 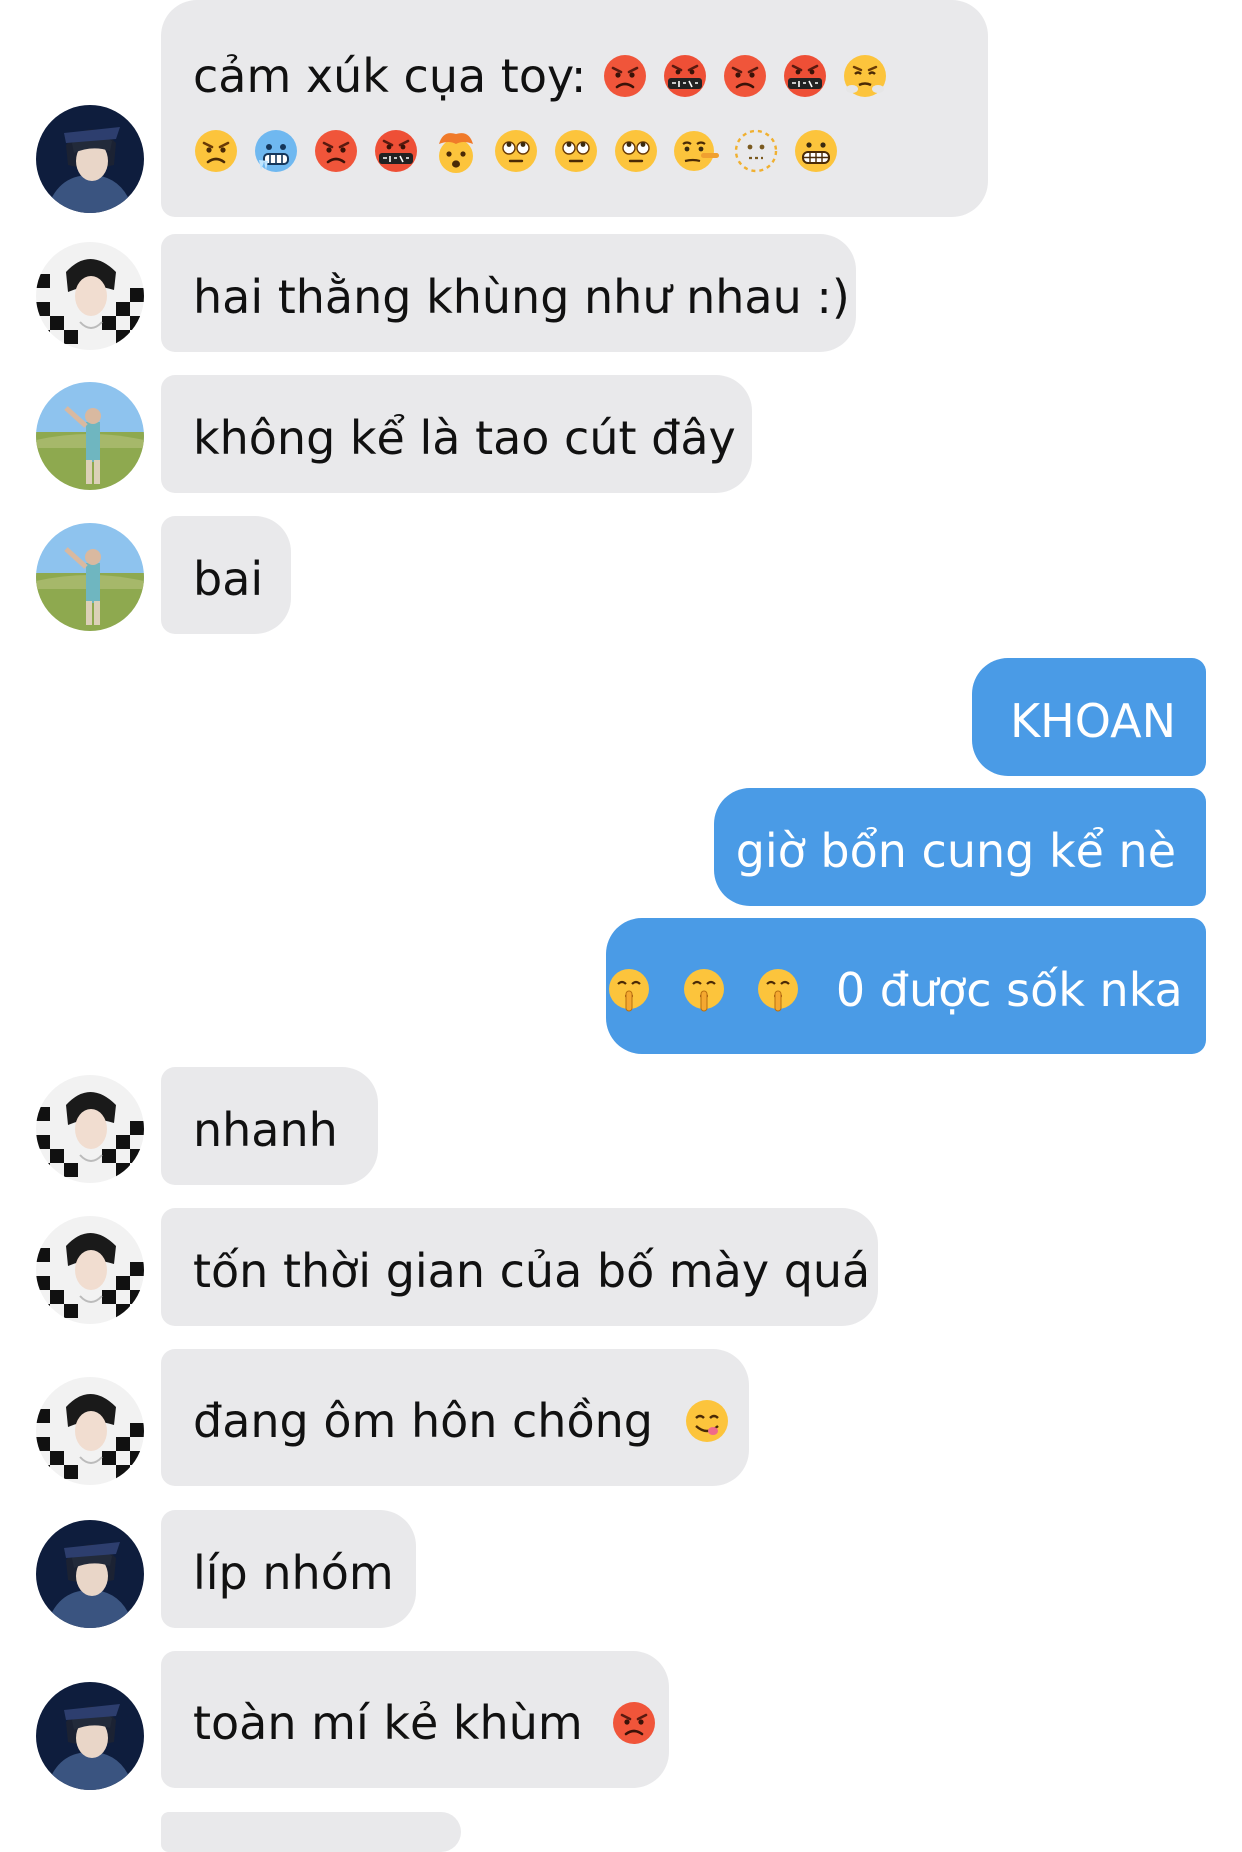 I want to click on message-text: nhanh, so click(x=265, y=1129).